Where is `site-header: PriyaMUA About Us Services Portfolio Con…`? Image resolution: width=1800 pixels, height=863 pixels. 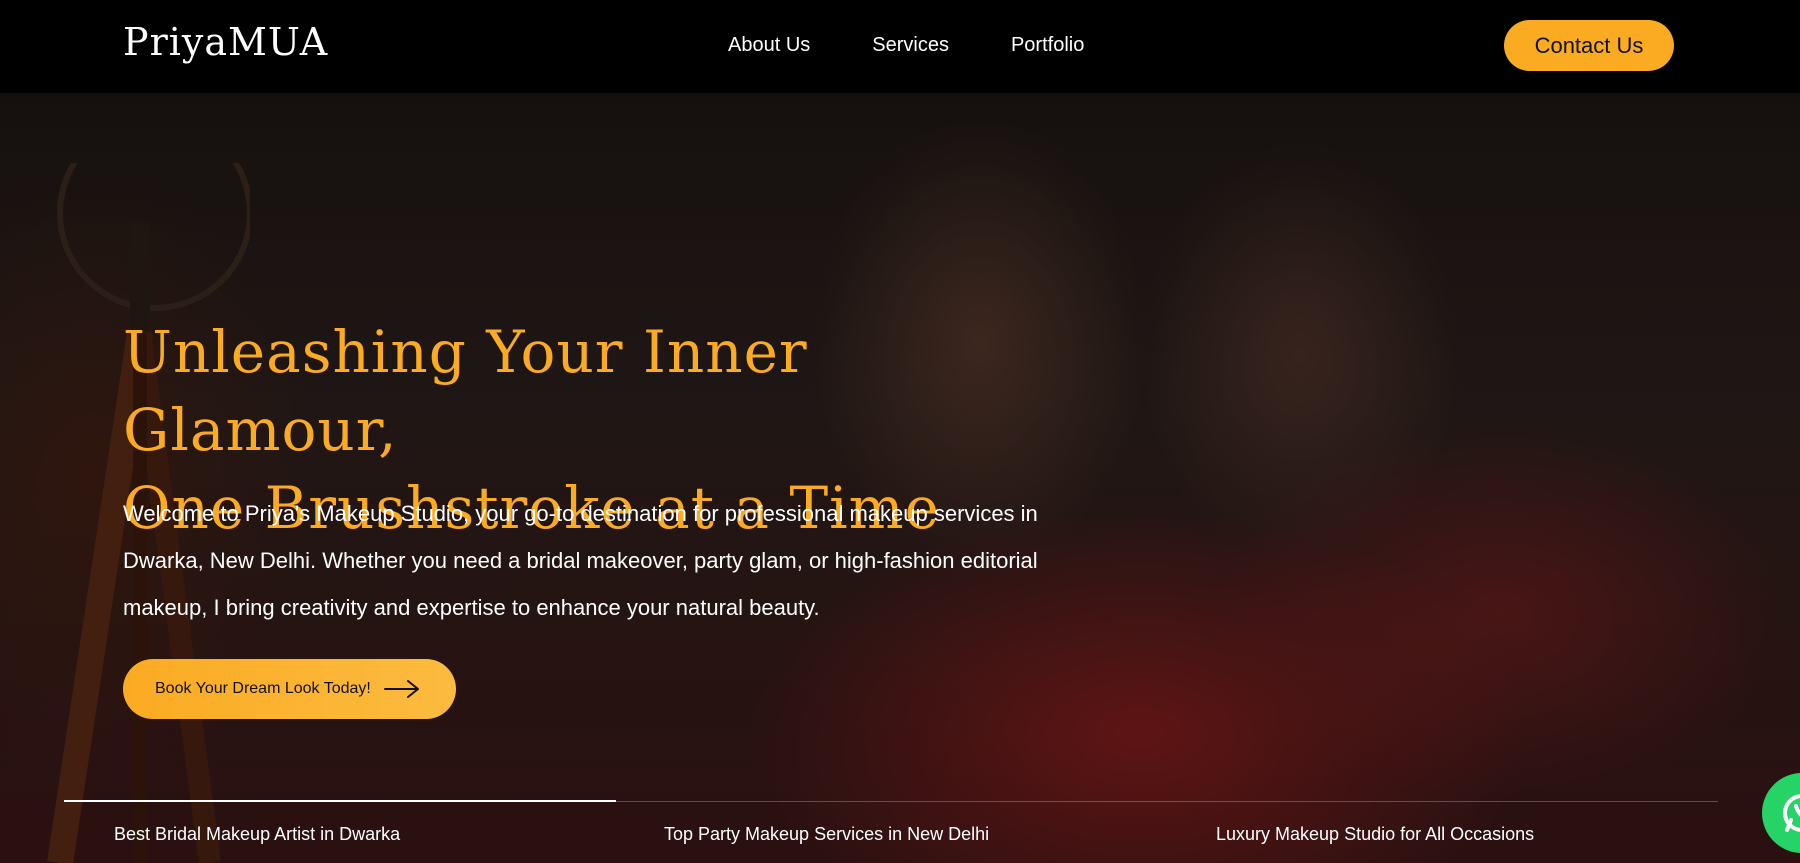 site-header: PriyaMUA About Us Services Portfolio Con… is located at coordinates (900, 46).